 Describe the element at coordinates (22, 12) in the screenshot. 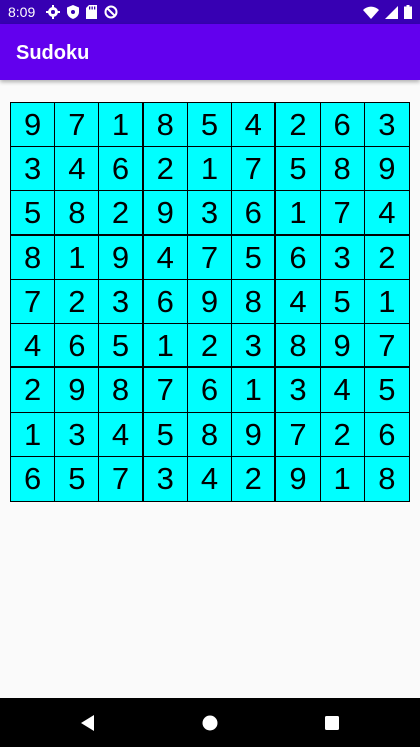

I see `status-time: 8:09` at that location.